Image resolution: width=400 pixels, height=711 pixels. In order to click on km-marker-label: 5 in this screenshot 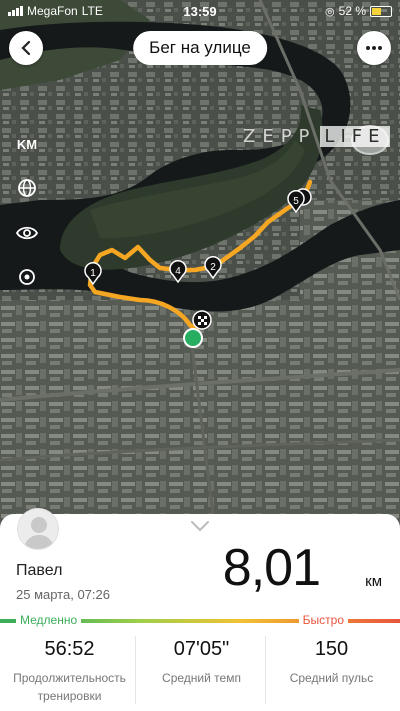, I will do `click(296, 201)`.